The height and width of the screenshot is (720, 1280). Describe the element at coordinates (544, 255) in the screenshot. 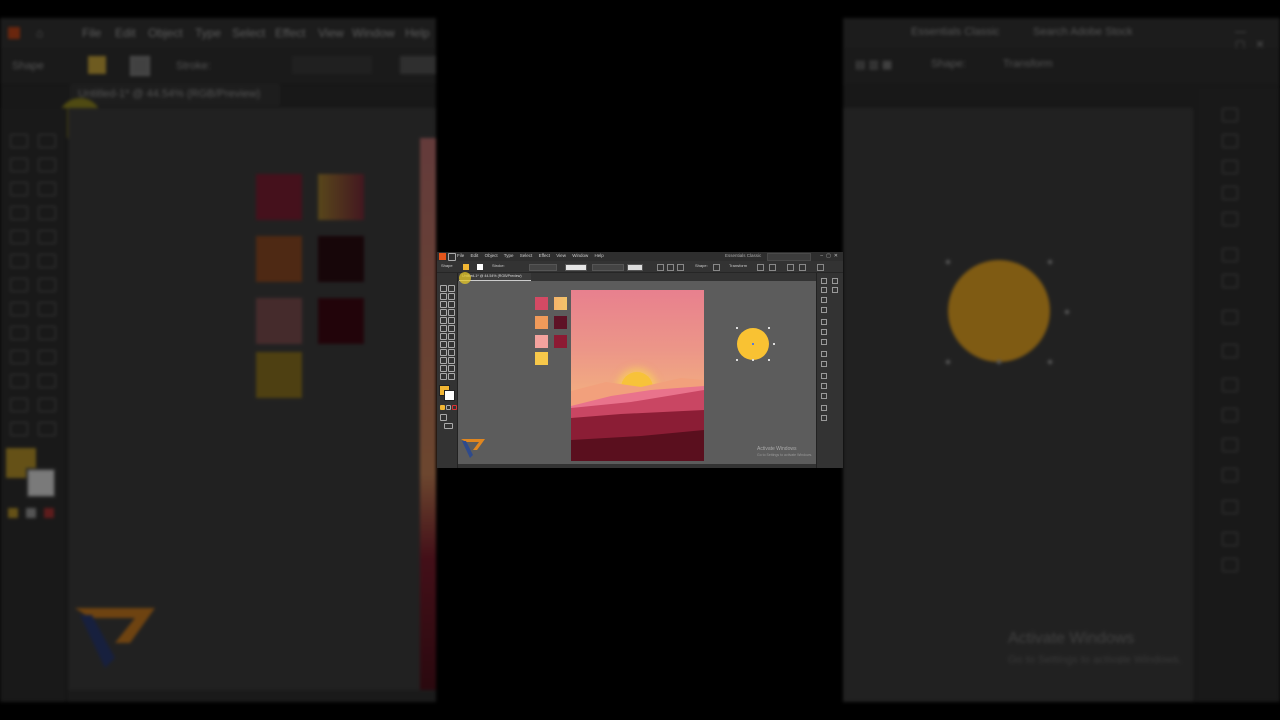

I see `menu-effect: Effect` at that location.